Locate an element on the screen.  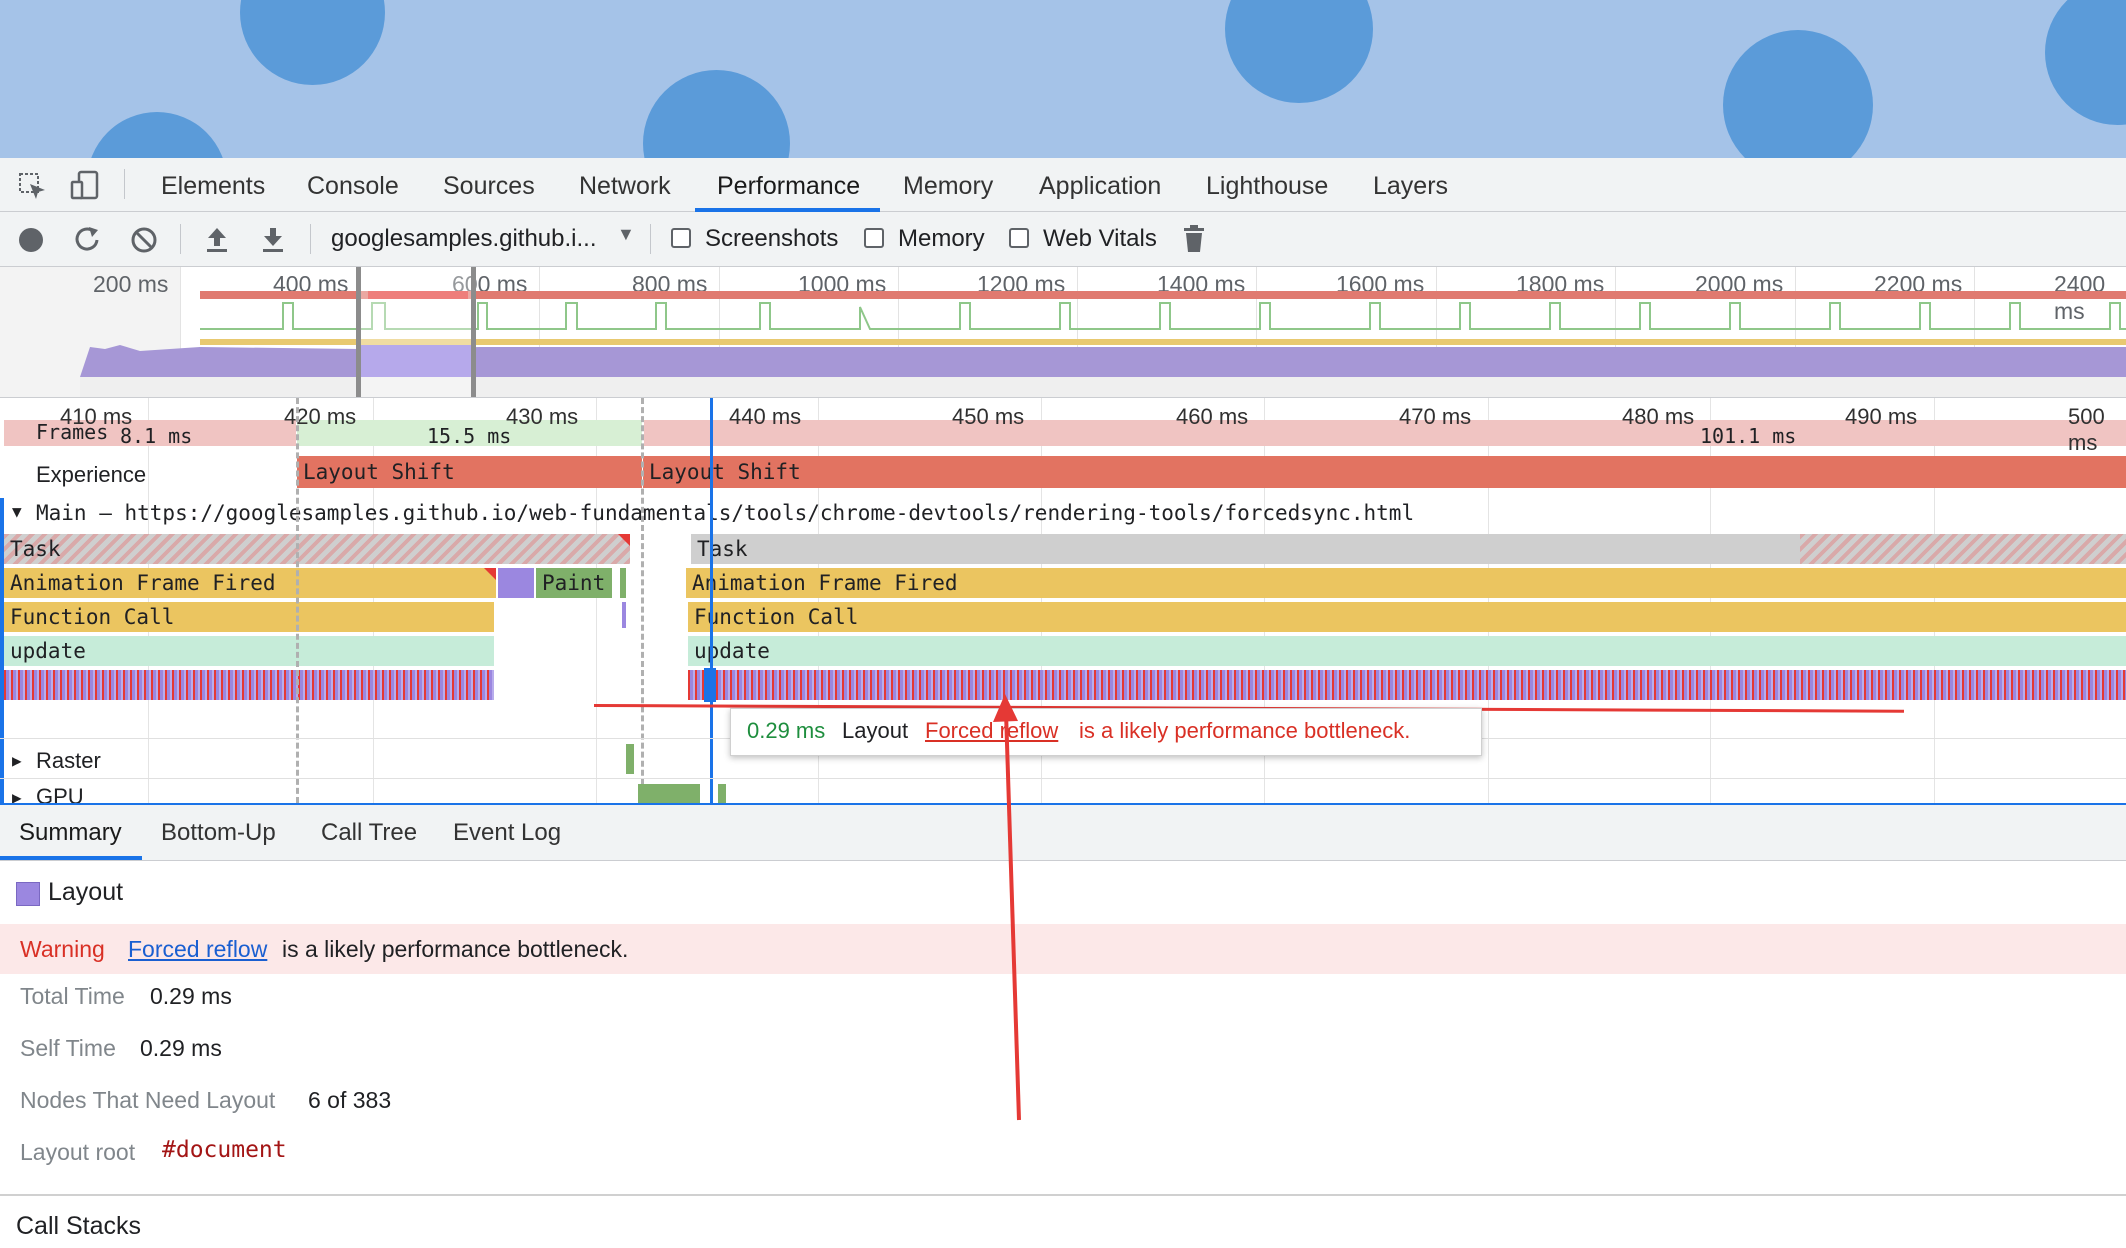
forced-reflow-link: Forced reflow is located at coordinates (197, 949).